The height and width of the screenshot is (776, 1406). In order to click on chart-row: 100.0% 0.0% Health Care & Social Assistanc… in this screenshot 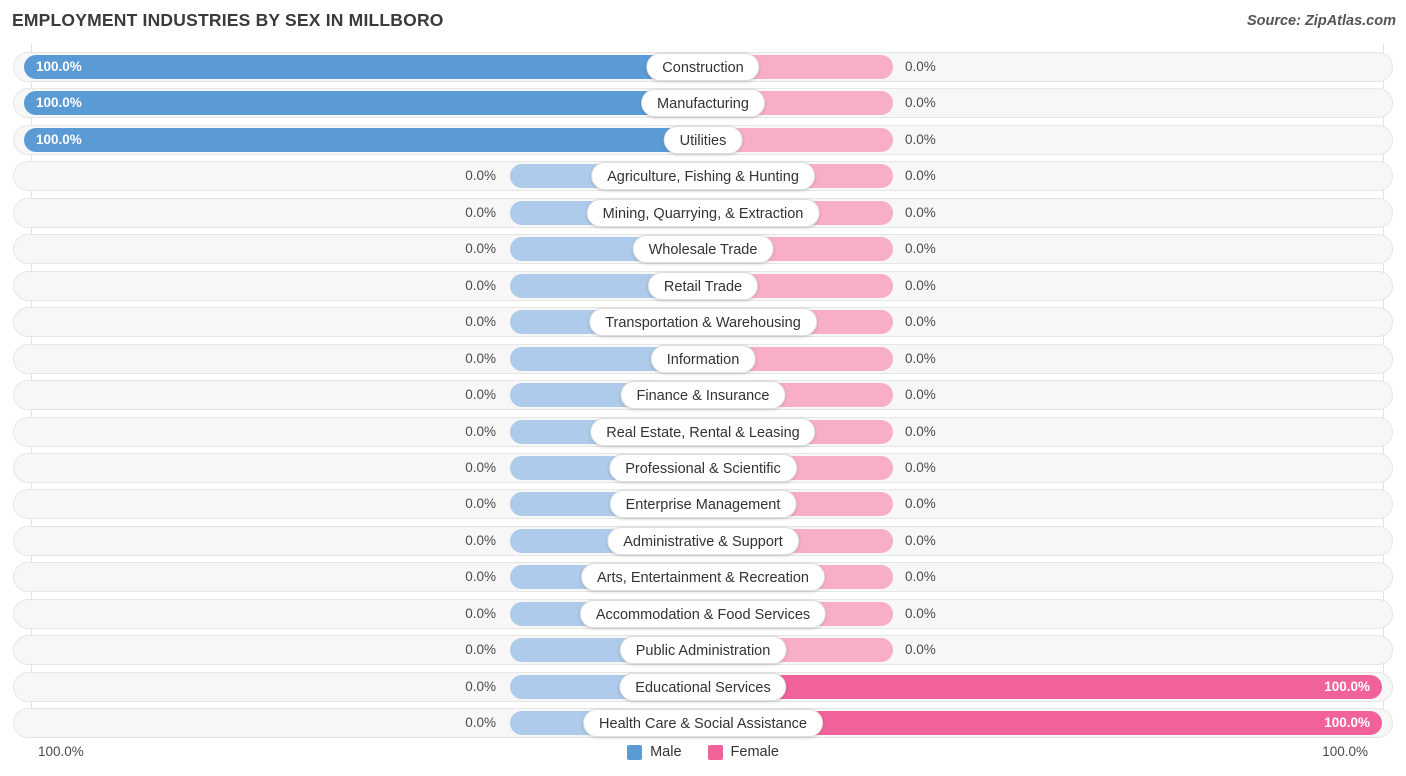, I will do `click(703, 723)`.